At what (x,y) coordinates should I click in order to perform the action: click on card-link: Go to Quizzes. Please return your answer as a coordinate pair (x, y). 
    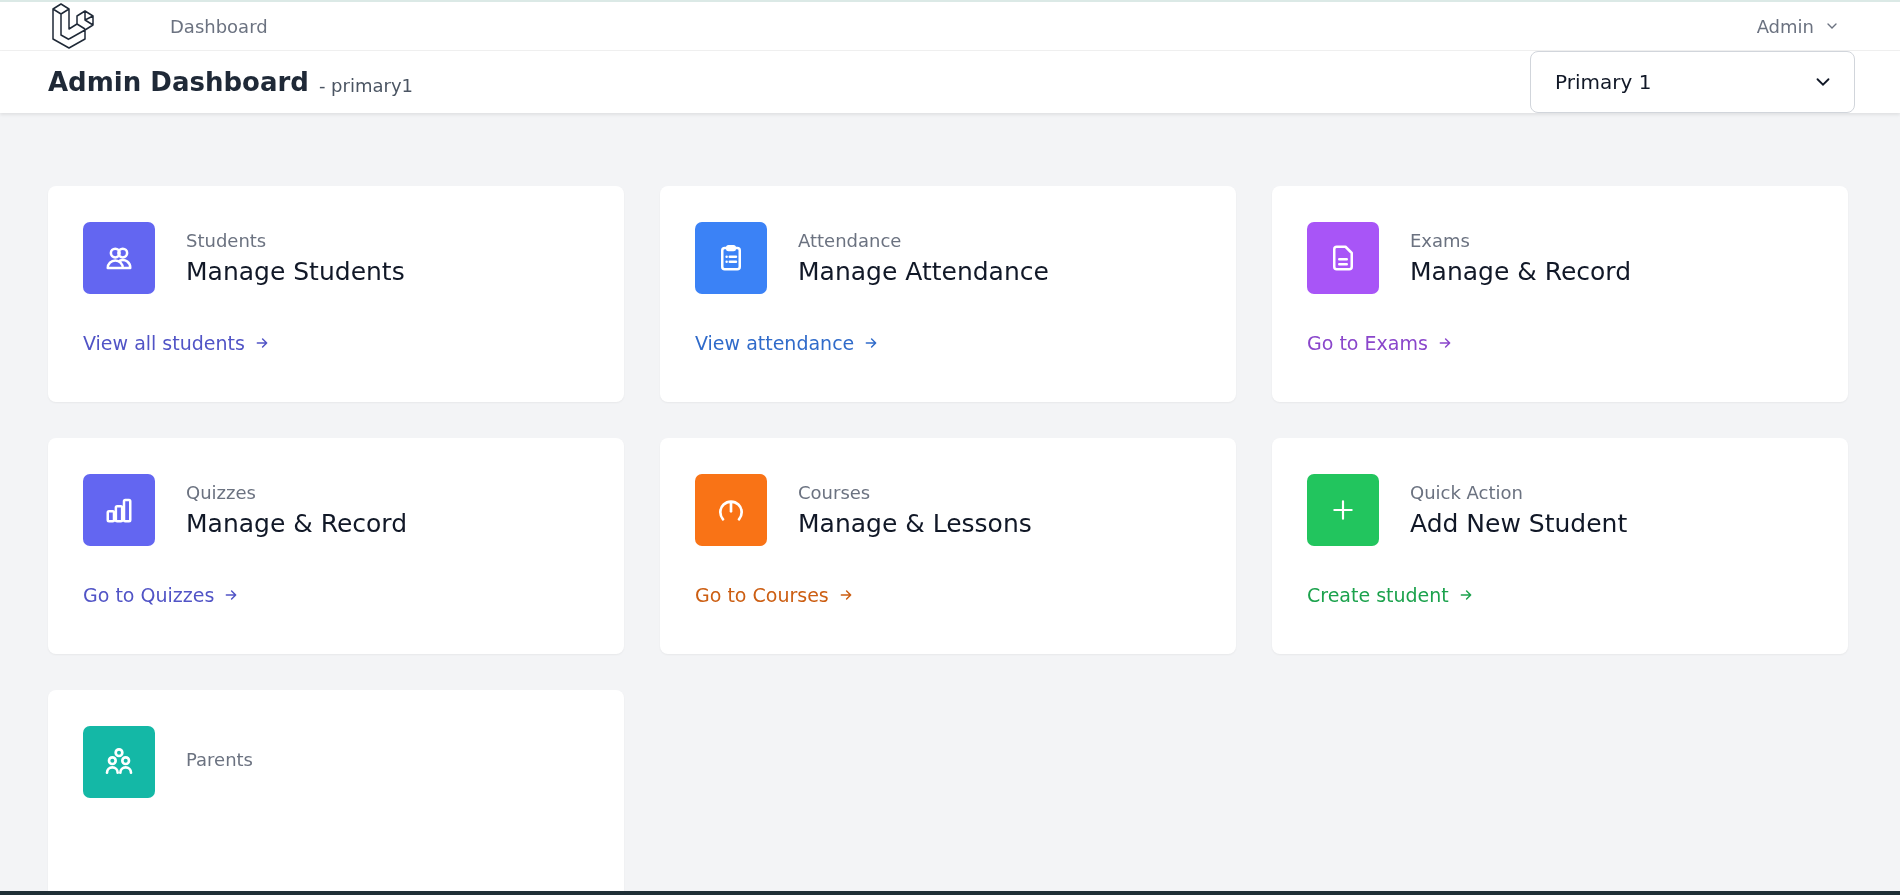
    Looking at the image, I should click on (161, 595).